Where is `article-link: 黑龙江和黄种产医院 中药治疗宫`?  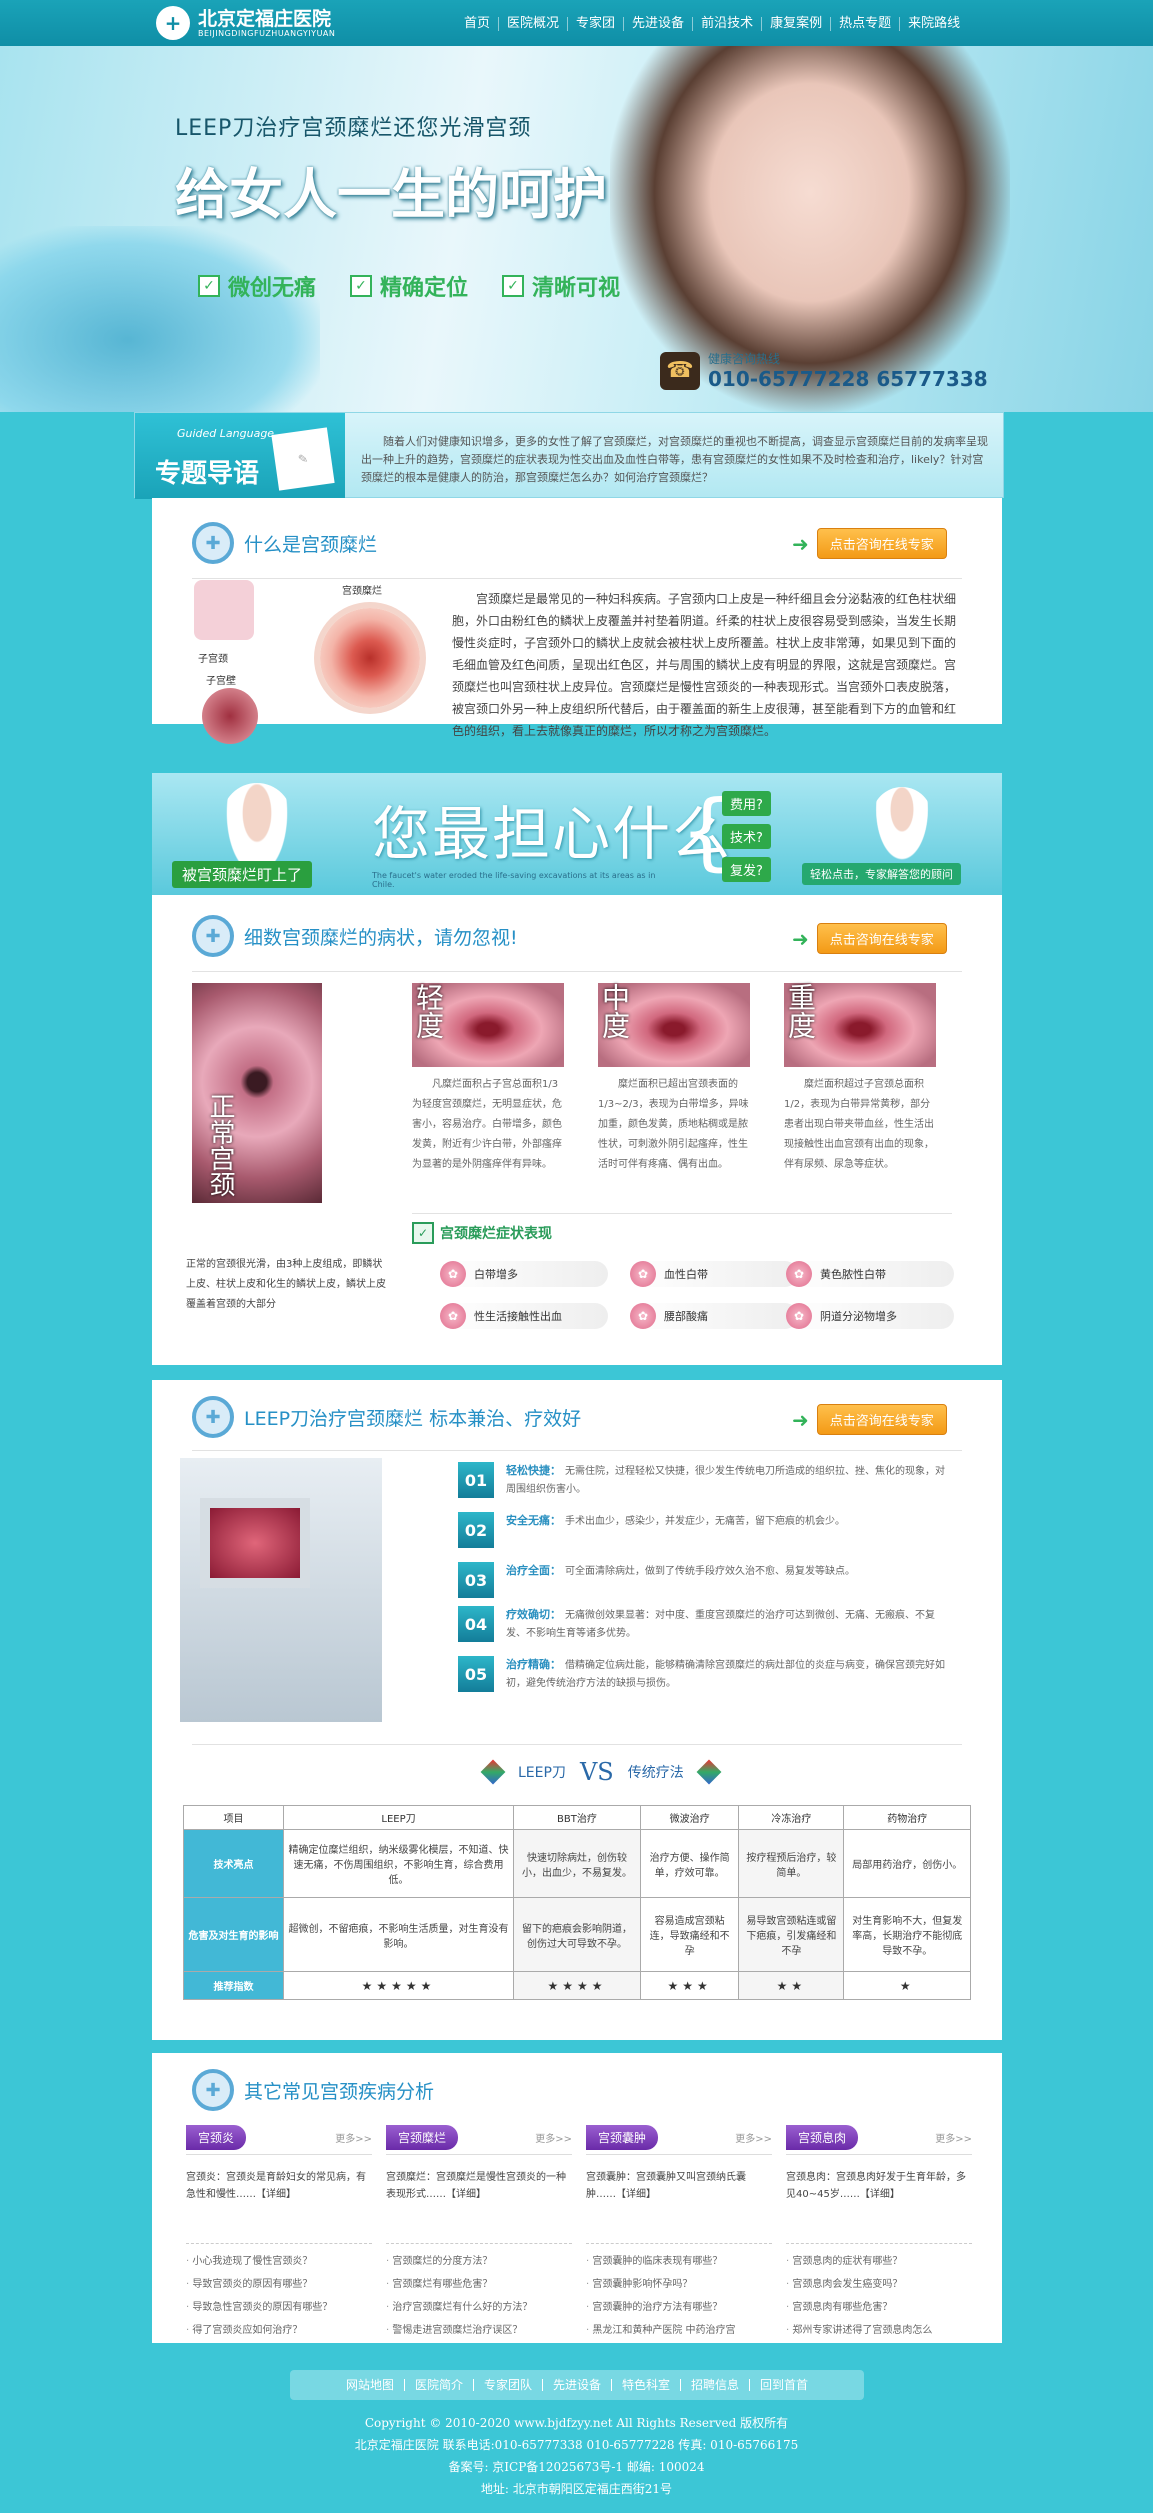
article-link: 黑龙江和黄种产医院 中药治疗宫 is located at coordinates (679, 2330).